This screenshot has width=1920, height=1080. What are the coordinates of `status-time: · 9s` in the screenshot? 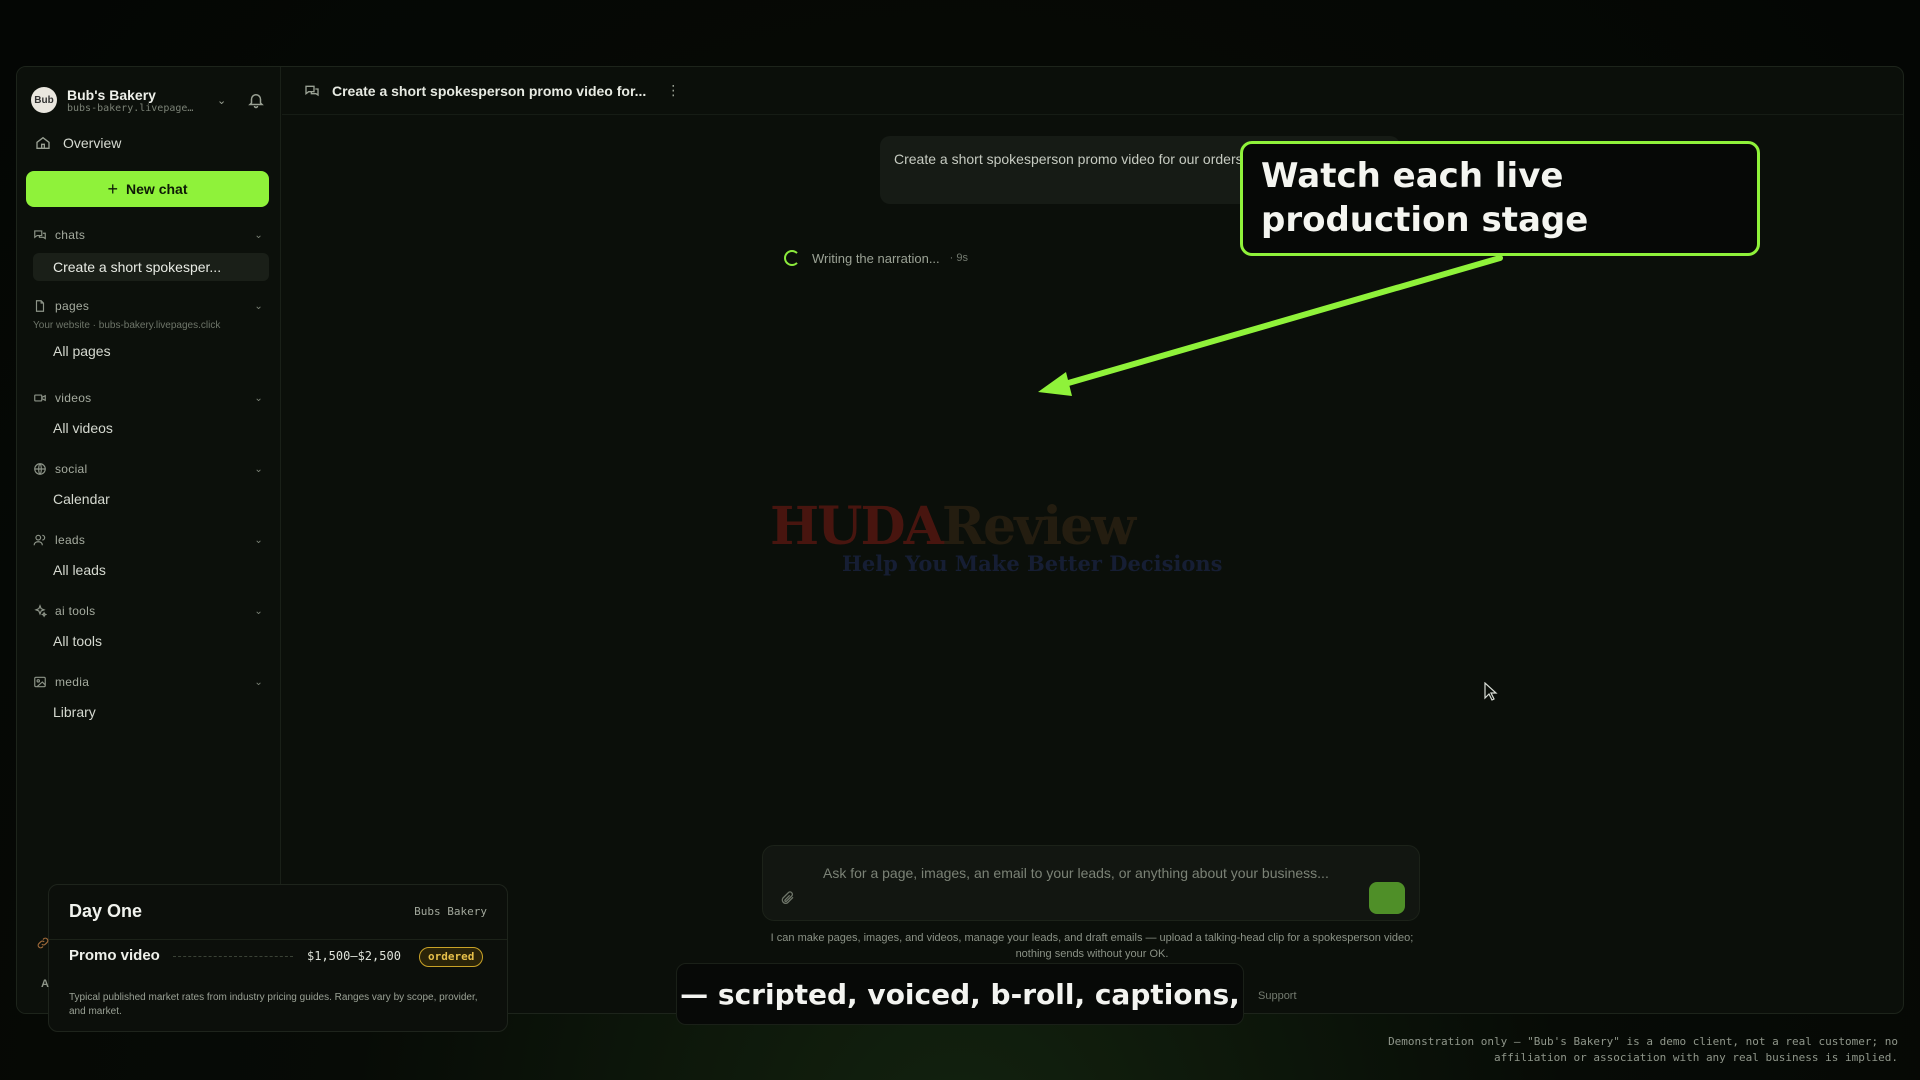 It's located at (958, 258).